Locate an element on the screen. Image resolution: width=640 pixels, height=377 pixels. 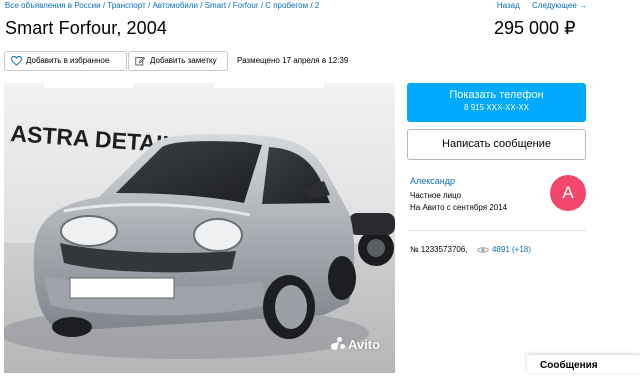
show-phone-button: Показать телефон 8 915 XXX-XX-XX is located at coordinates (496, 102).